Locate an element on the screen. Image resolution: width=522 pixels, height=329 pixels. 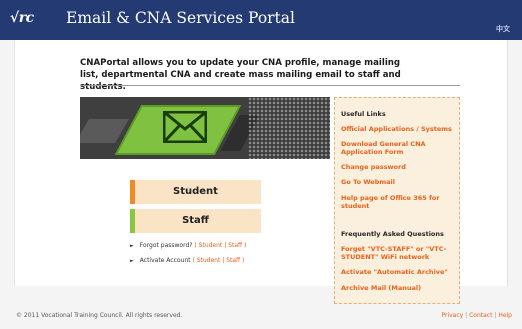
email-banner-image is located at coordinates (205, 128).